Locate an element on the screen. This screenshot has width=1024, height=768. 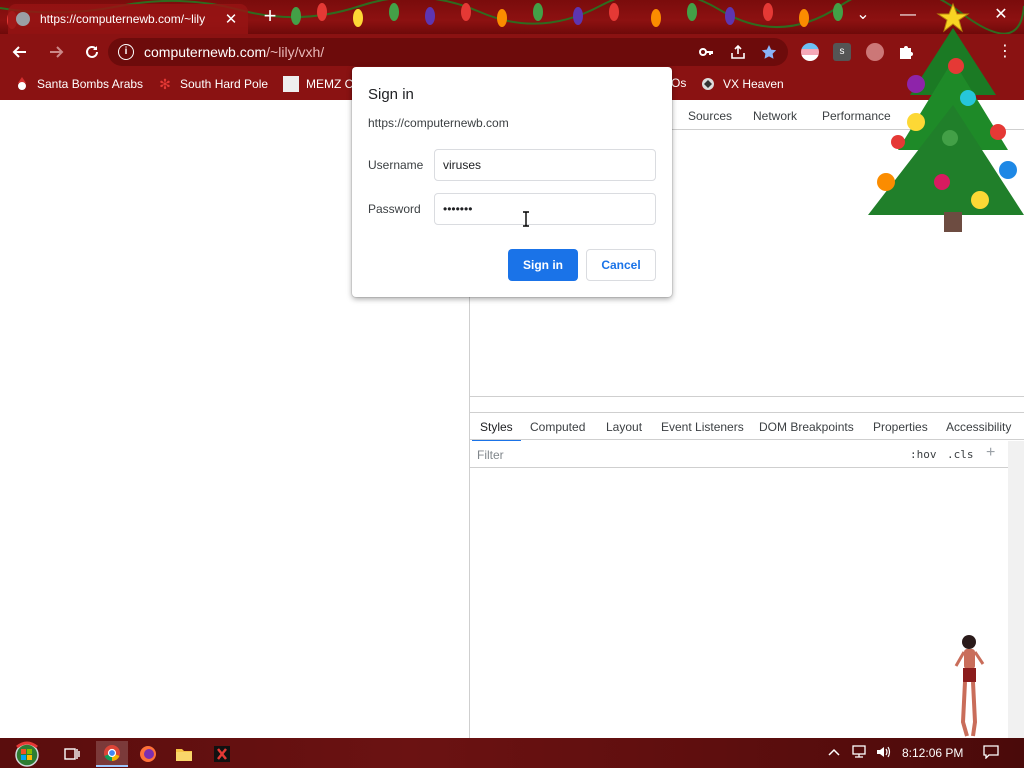
santa-icon is located at coordinates (22, 84).